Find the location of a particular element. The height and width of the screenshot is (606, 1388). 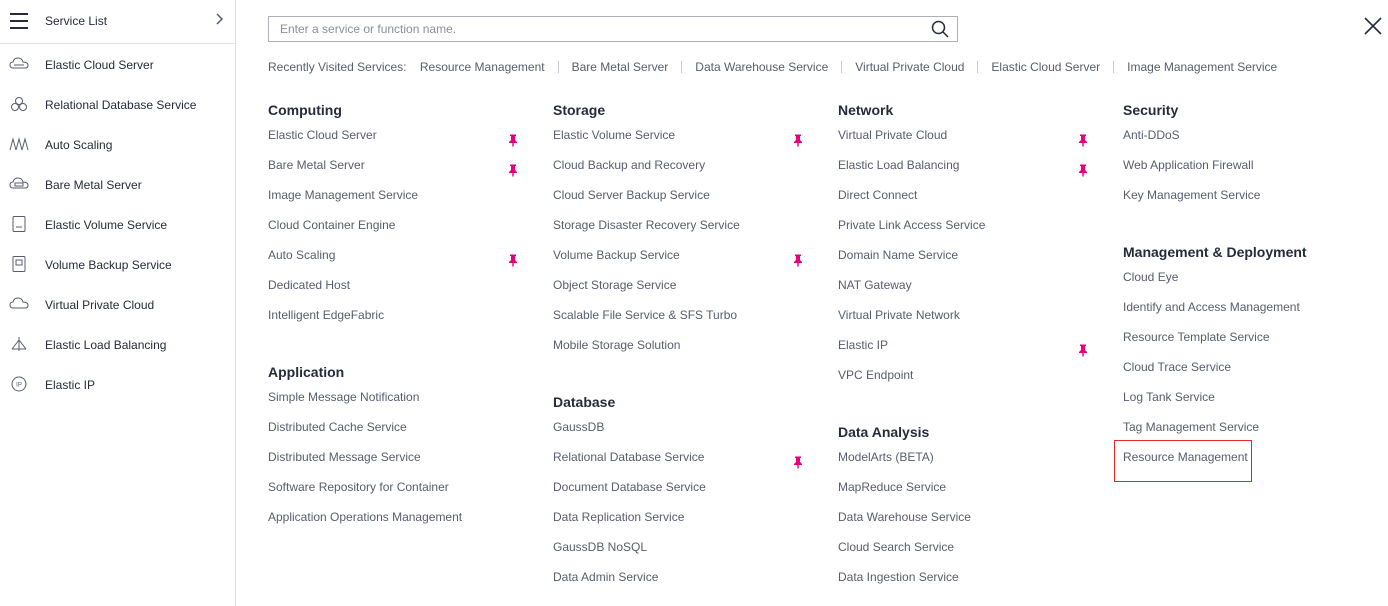

service-link: Key Management Service is located at coordinates (1248, 195).